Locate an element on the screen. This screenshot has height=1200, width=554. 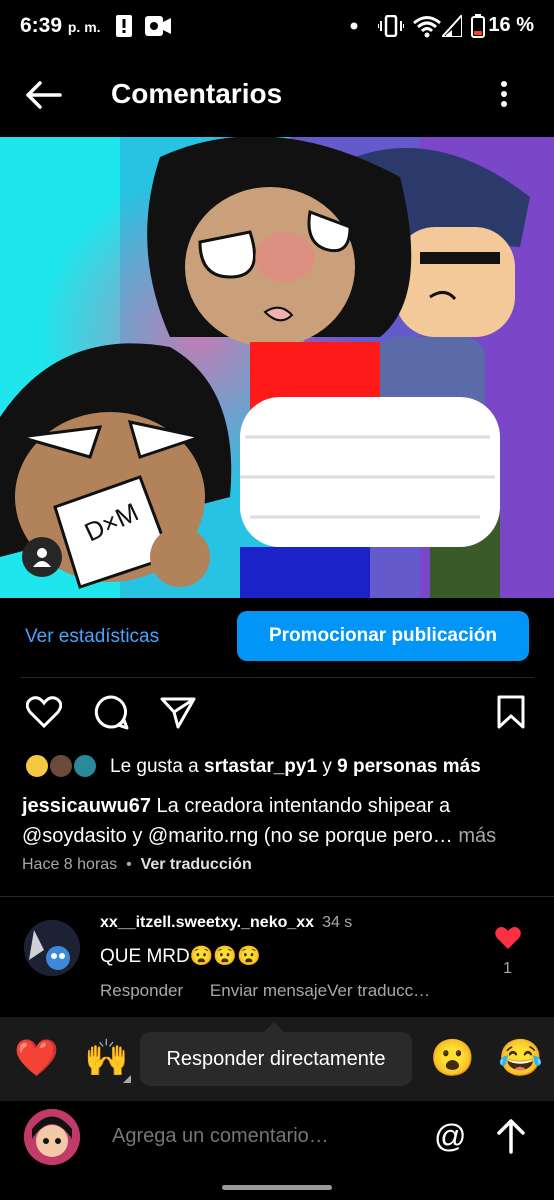
notification-dot-icon is located at coordinates (354, 26).